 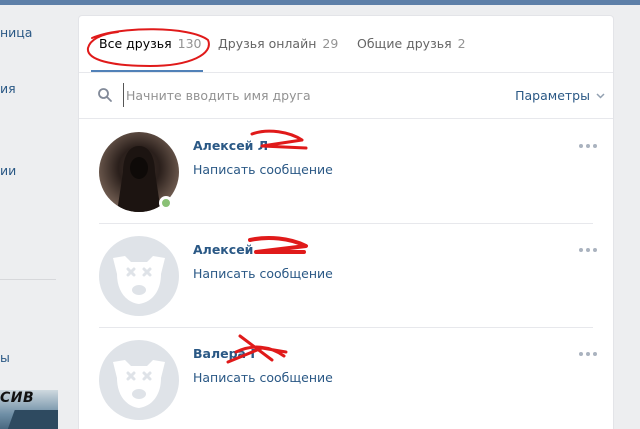 What do you see at coordinates (189, 43) in the screenshot?
I see `tab-count: 130` at bounding box center [189, 43].